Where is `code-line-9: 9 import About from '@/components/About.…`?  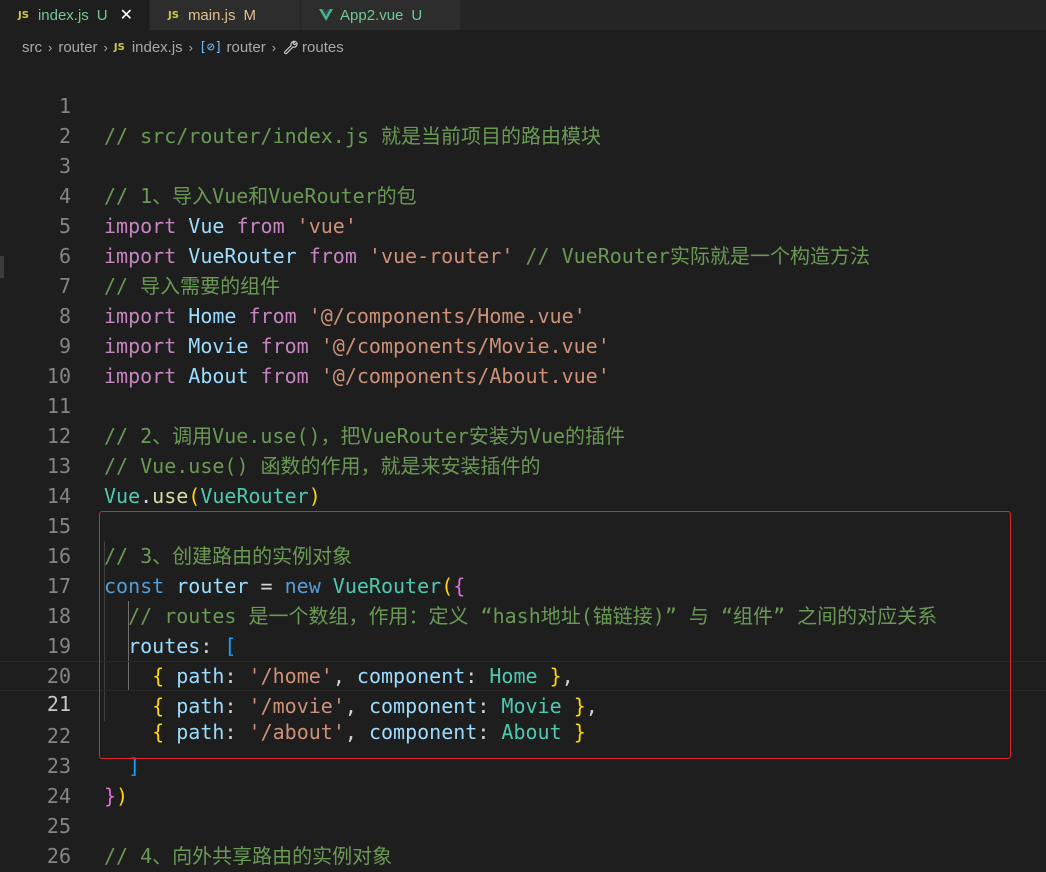 code-line-9: 9 import About from '@/components/About.… is located at coordinates (523, 344).